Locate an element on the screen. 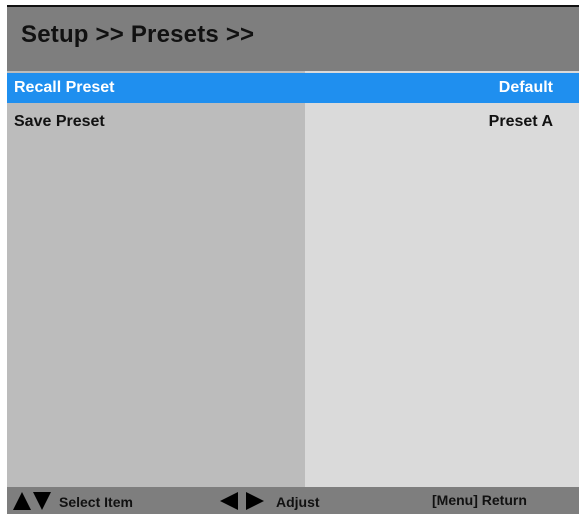  menu-item-value: Default is located at coordinates (525, 87).